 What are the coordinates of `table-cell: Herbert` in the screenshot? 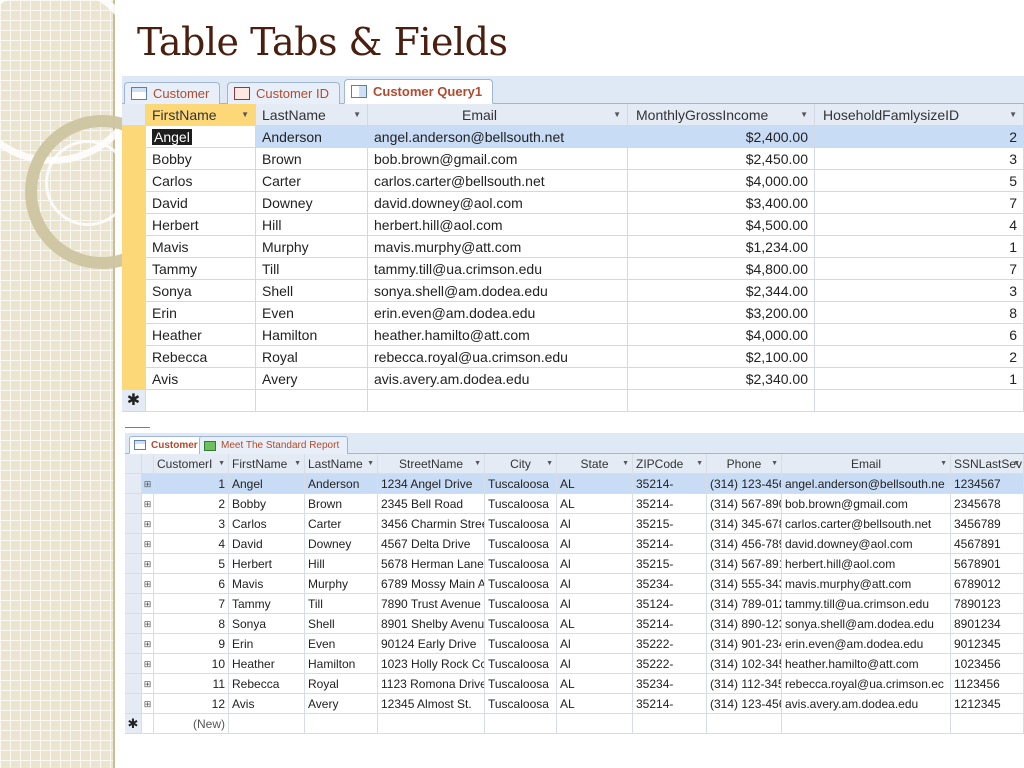 It's located at (201, 225).